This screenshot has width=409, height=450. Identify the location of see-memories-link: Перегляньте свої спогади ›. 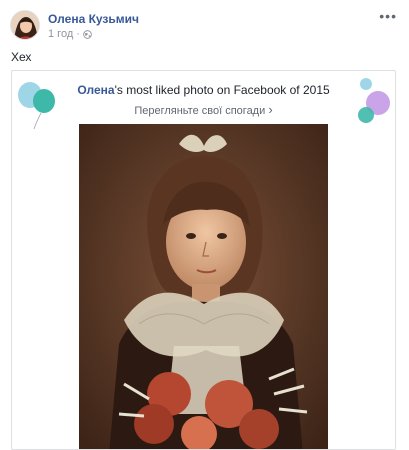
(203, 109).